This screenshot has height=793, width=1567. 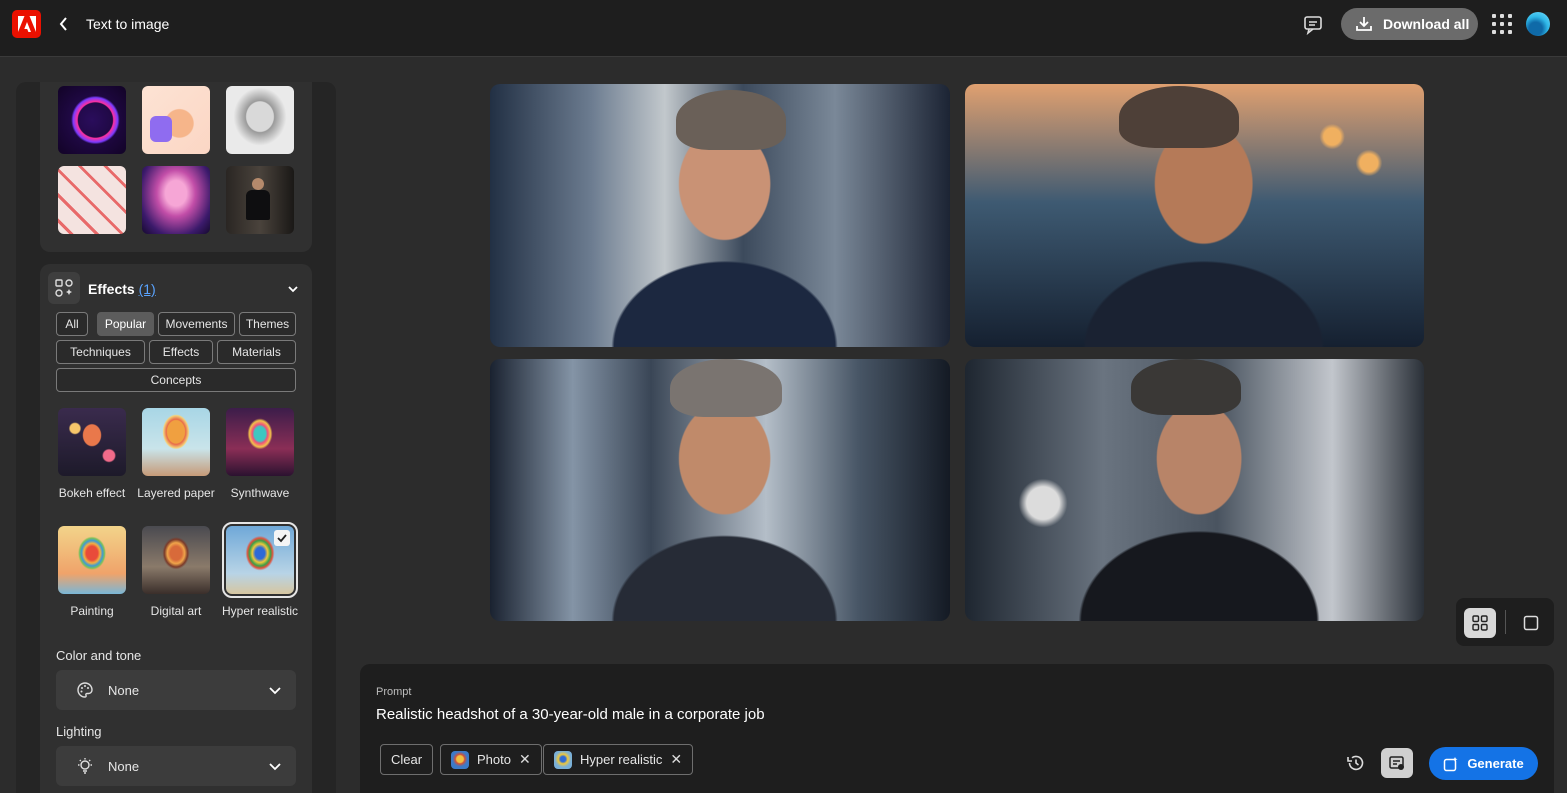 I want to click on hyper-realistic-thumbnail-icon, so click(x=563, y=759).